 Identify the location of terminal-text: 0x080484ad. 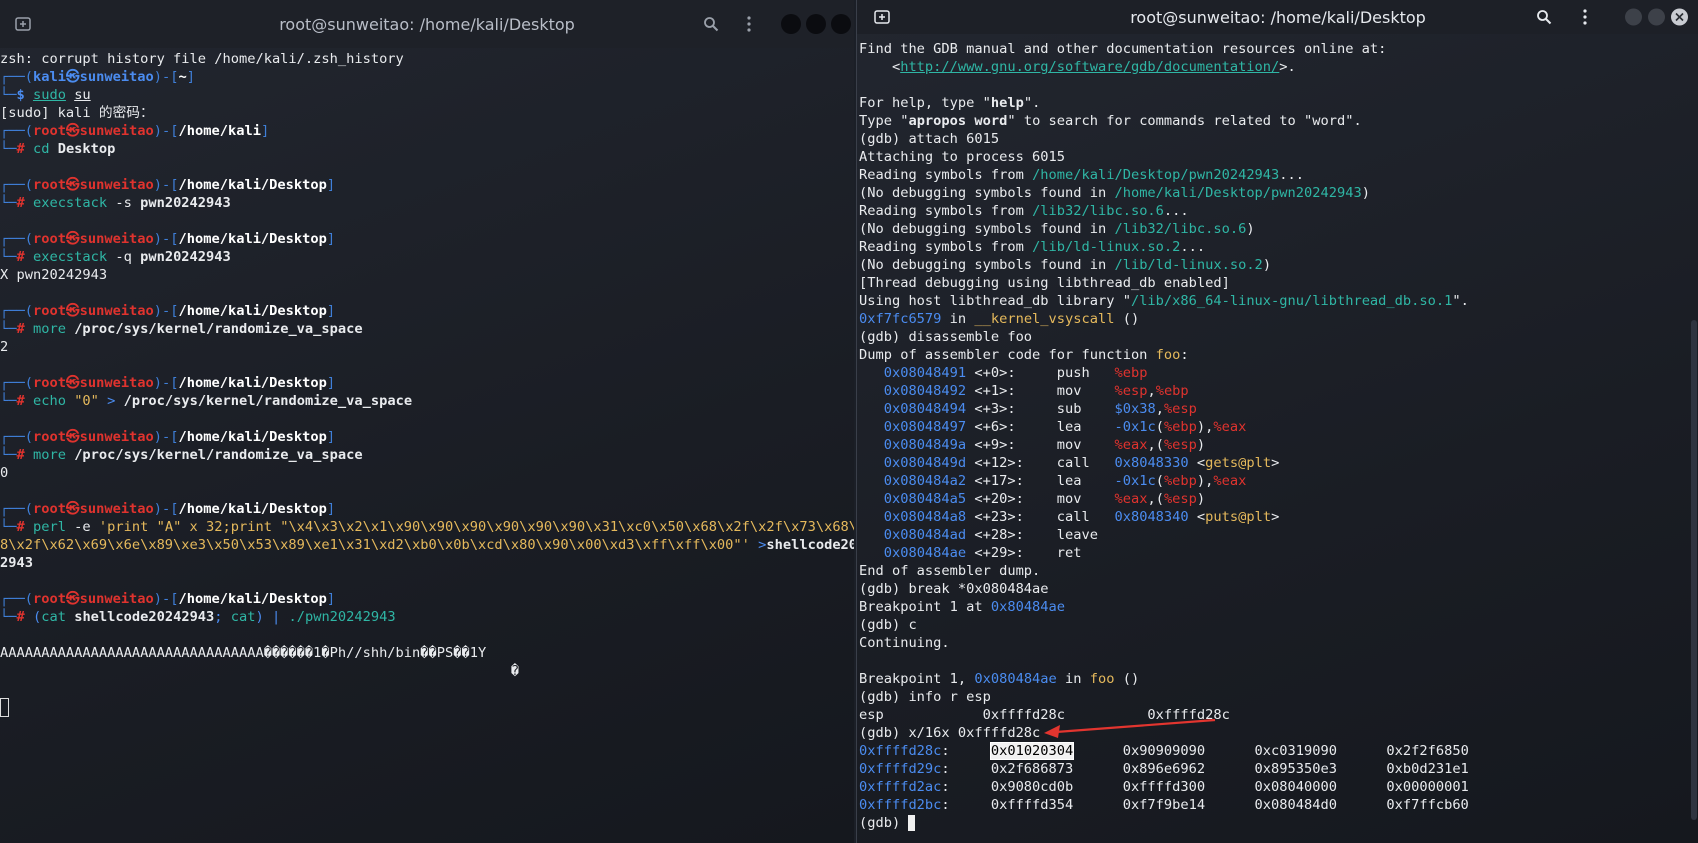
(925, 535).